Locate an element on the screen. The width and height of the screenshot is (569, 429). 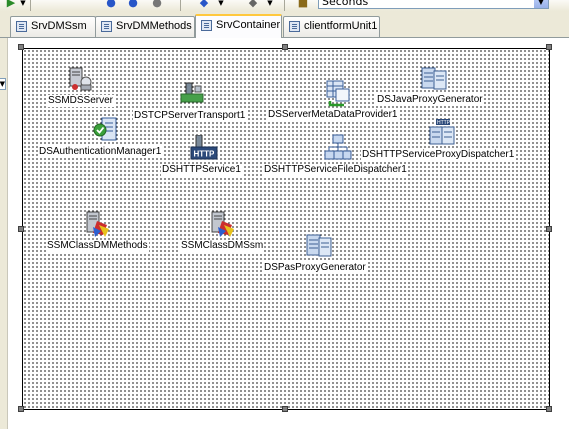
resize-handle-left is located at coordinates (21, 229).